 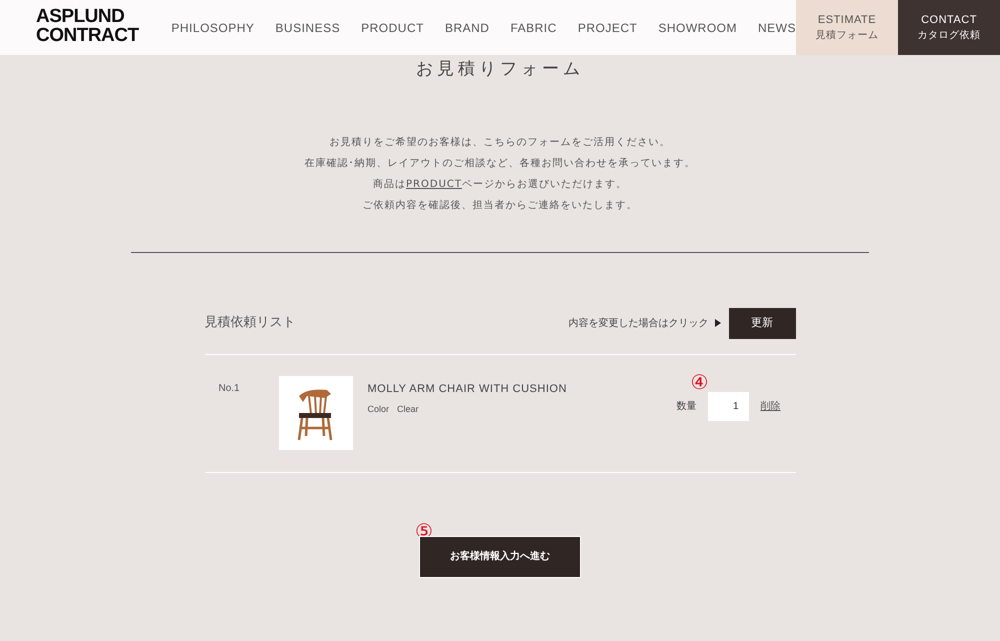 What do you see at coordinates (392, 27) in the screenshot?
I see `nav-link: PRODUCT` at bounding box center [392, 27].